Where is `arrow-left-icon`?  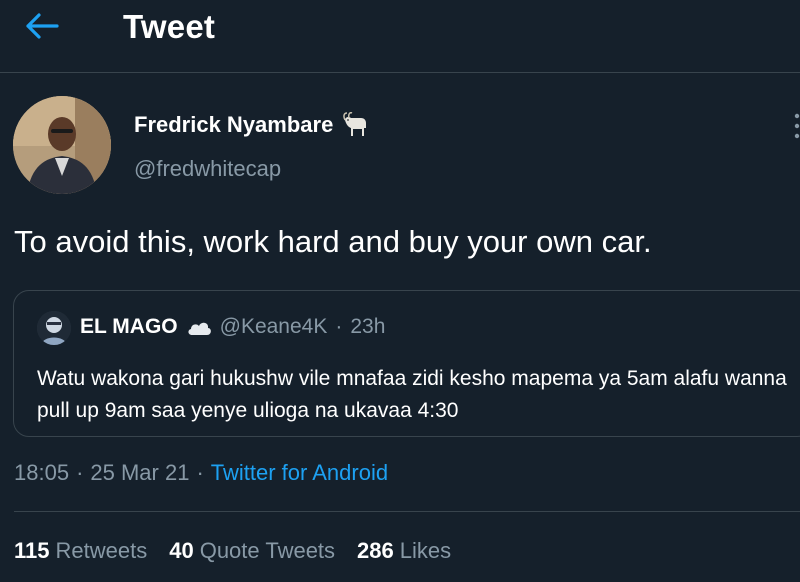
arrow-left-icon is located at coordinates (42, 26).